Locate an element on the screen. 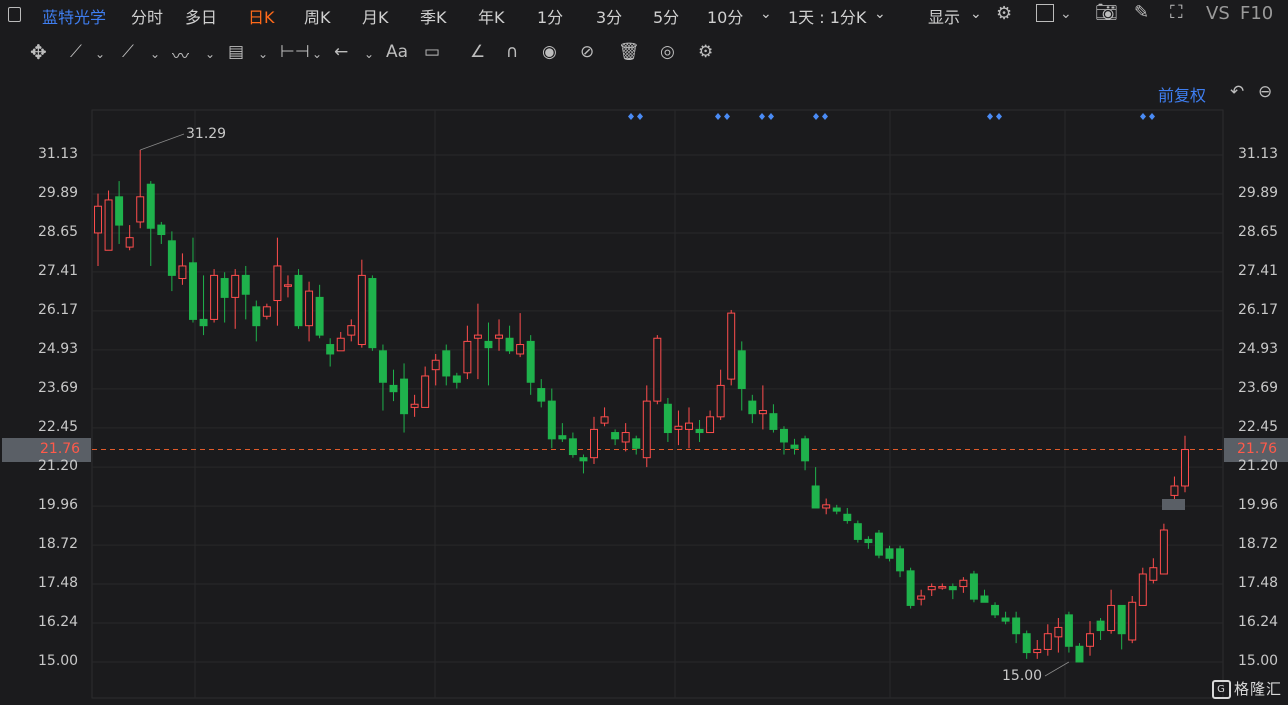 This screenshot has height=705, width=1288. y-tick-r-4: 26.17 is located at coordinates (1258, 309).